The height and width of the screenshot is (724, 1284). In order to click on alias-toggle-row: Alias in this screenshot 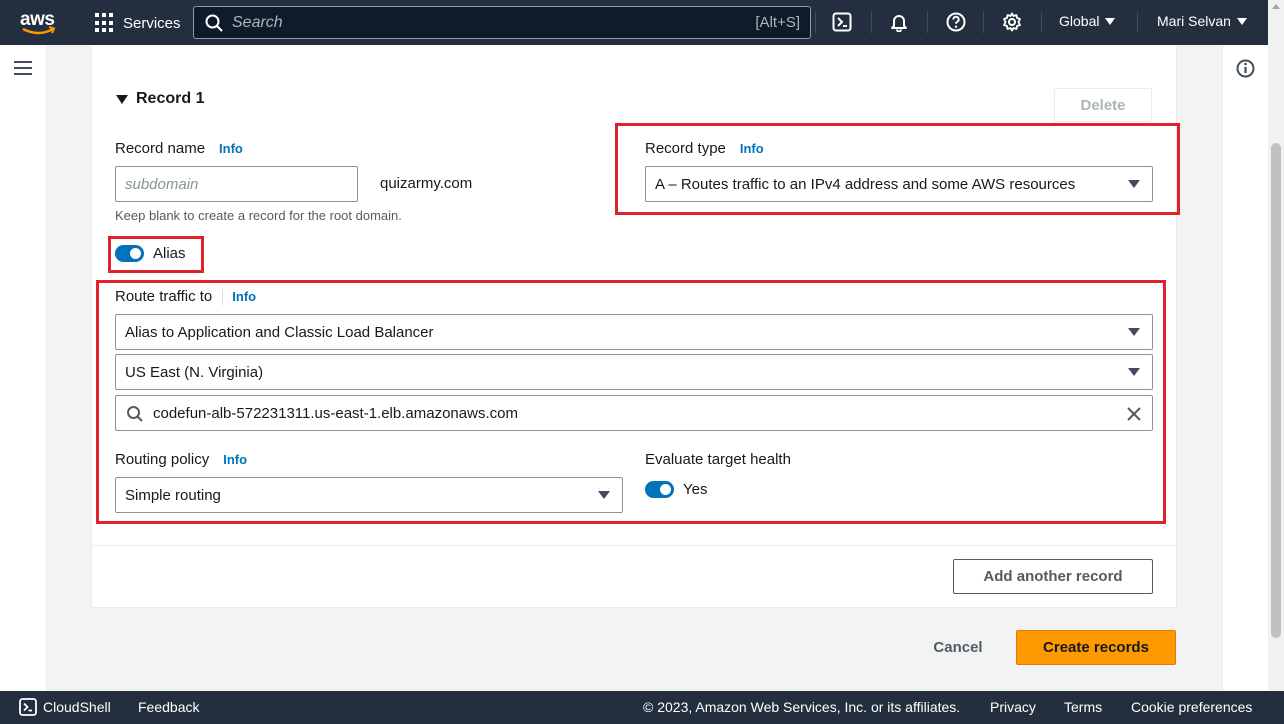, I will do `click(150, 253)`.